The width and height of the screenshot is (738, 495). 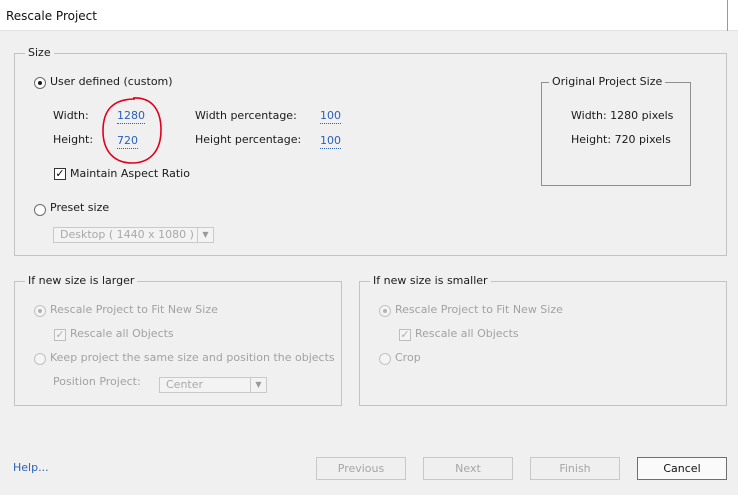 What do you see at coordinates (122, 334) in the screenshot?
I see `larger-rescale-objects-label: Rescale all Objects` at bounding box center [122, 334].